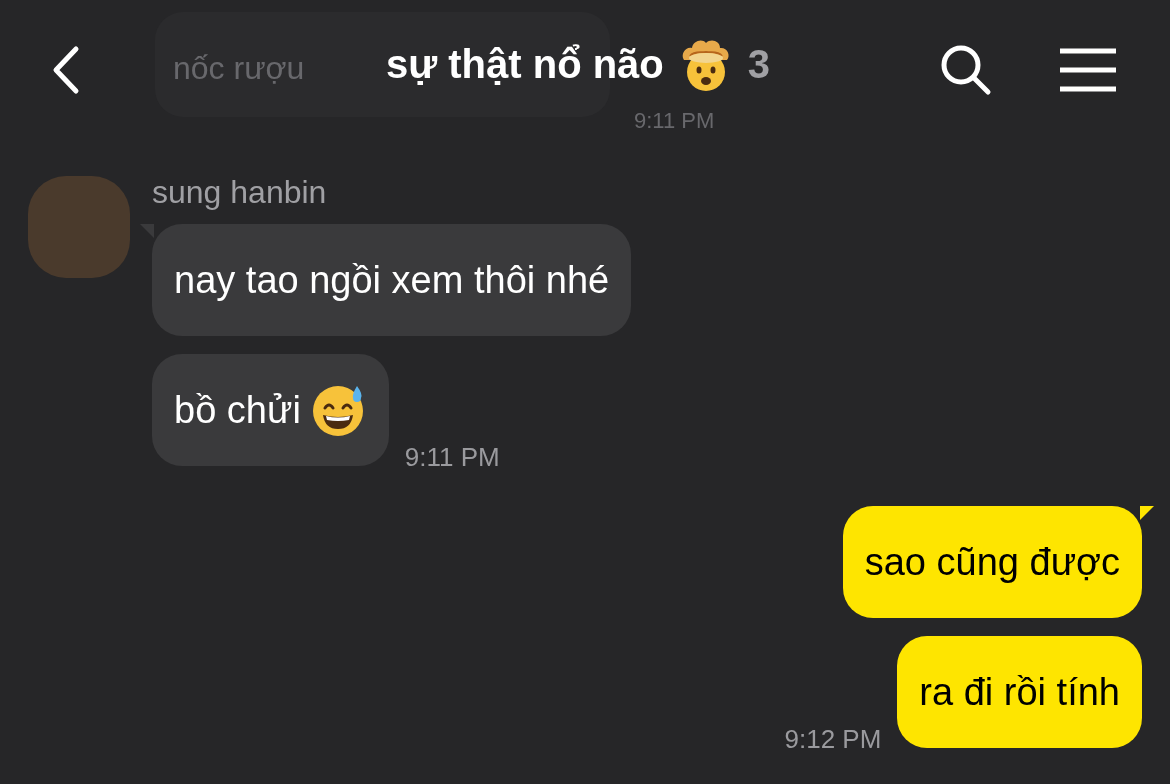  I want to click on message-text: nay tao ngồi xem thôi nhé, so click(392, 280).